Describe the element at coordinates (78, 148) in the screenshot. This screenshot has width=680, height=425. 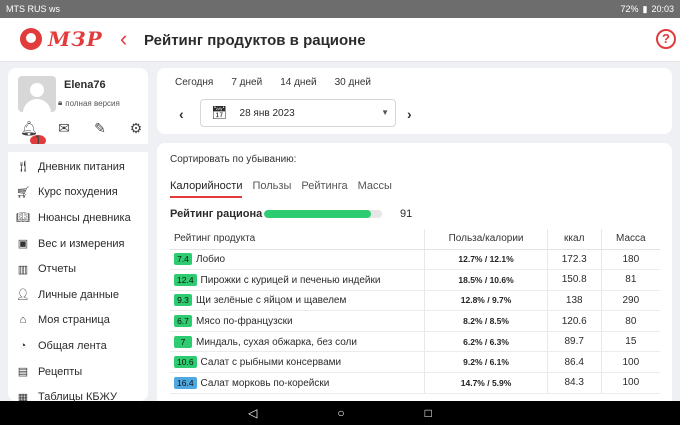
I see `sidebar-divider` at that location.